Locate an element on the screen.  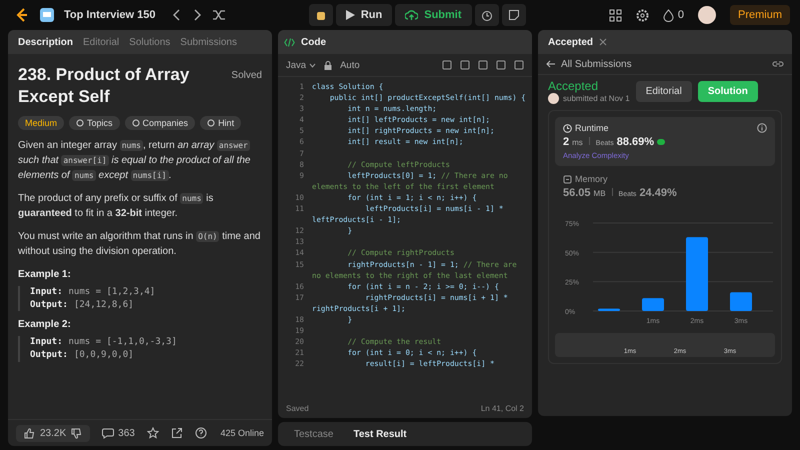
language-dropdown: Java is located at coordinates (301, 65).